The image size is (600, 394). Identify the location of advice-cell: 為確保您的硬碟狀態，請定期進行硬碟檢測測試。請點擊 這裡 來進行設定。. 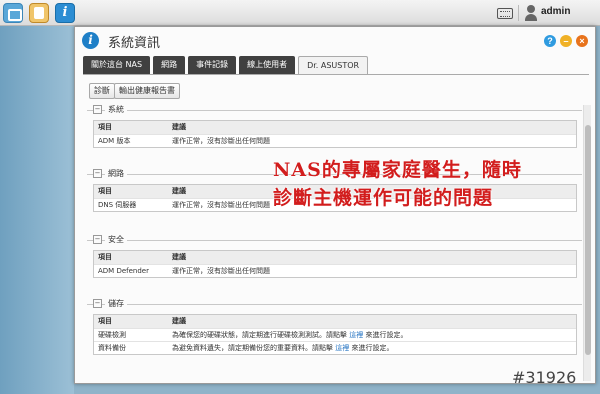
(373, 335).